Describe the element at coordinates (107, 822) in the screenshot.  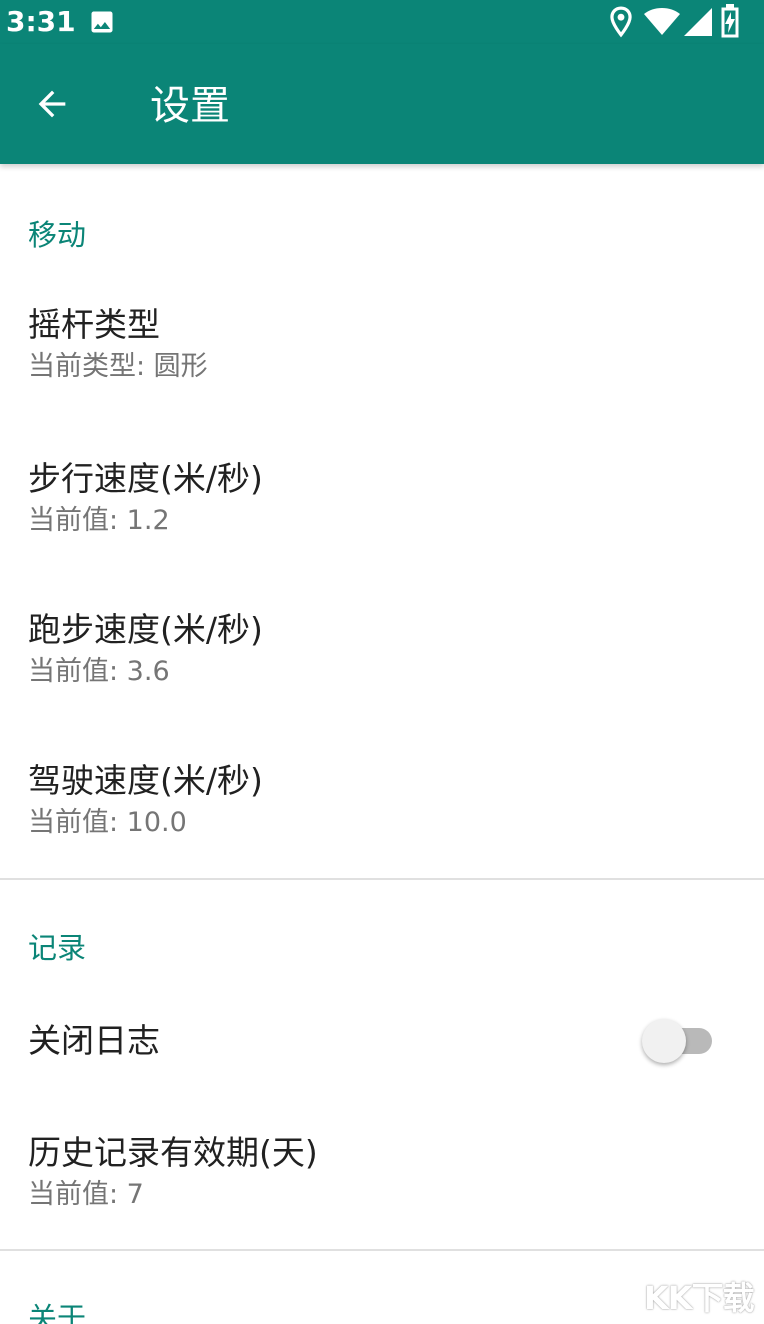
I see `pref-summary: 当前值: 10.0` at that location.